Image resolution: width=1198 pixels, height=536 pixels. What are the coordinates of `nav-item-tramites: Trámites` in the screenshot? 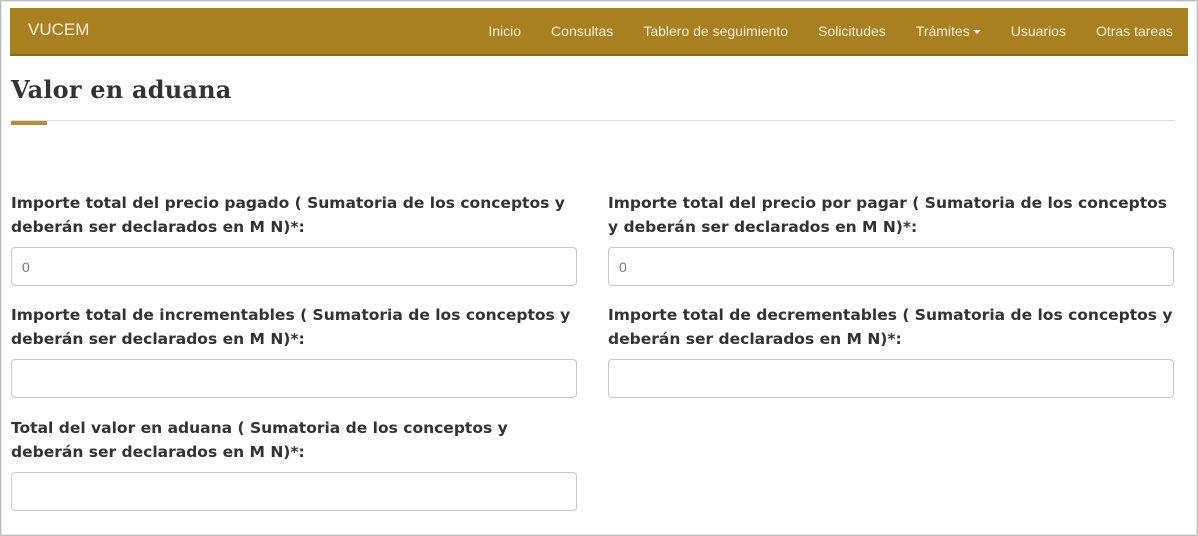 It's located at (948, 31).